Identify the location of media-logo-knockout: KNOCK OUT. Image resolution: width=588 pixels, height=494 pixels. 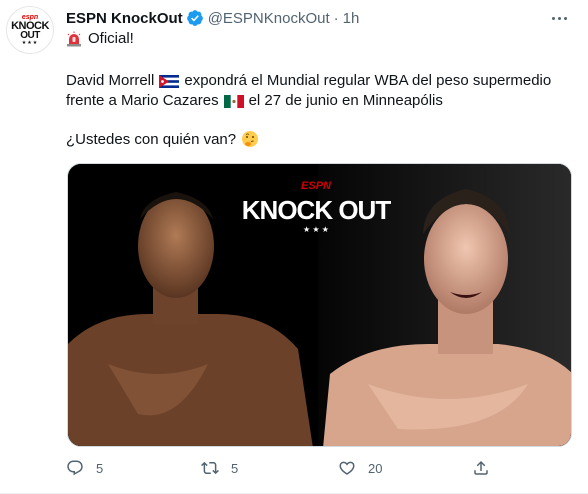
(317, 210).